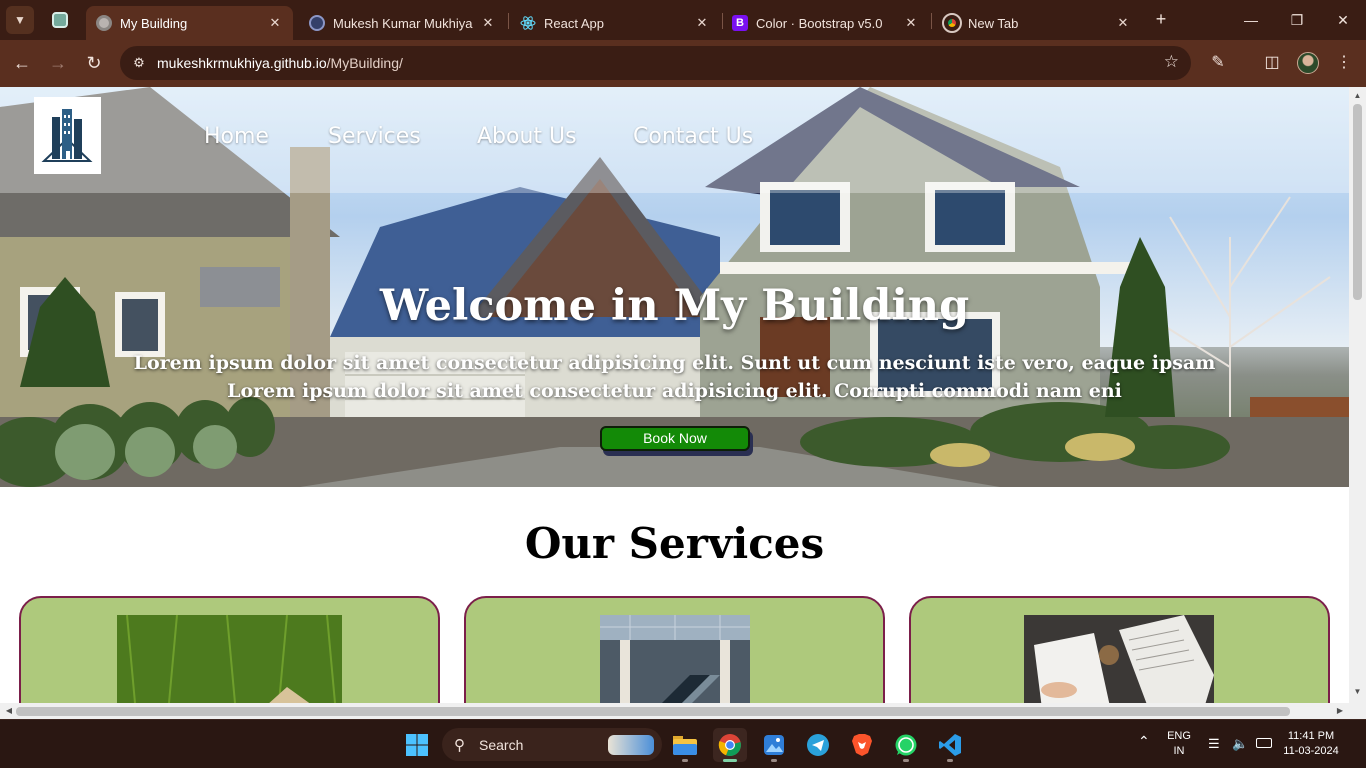  Describe the element at coordinates (674, 543) in the screenshot. I see `services-heading: Our Services` at that location.